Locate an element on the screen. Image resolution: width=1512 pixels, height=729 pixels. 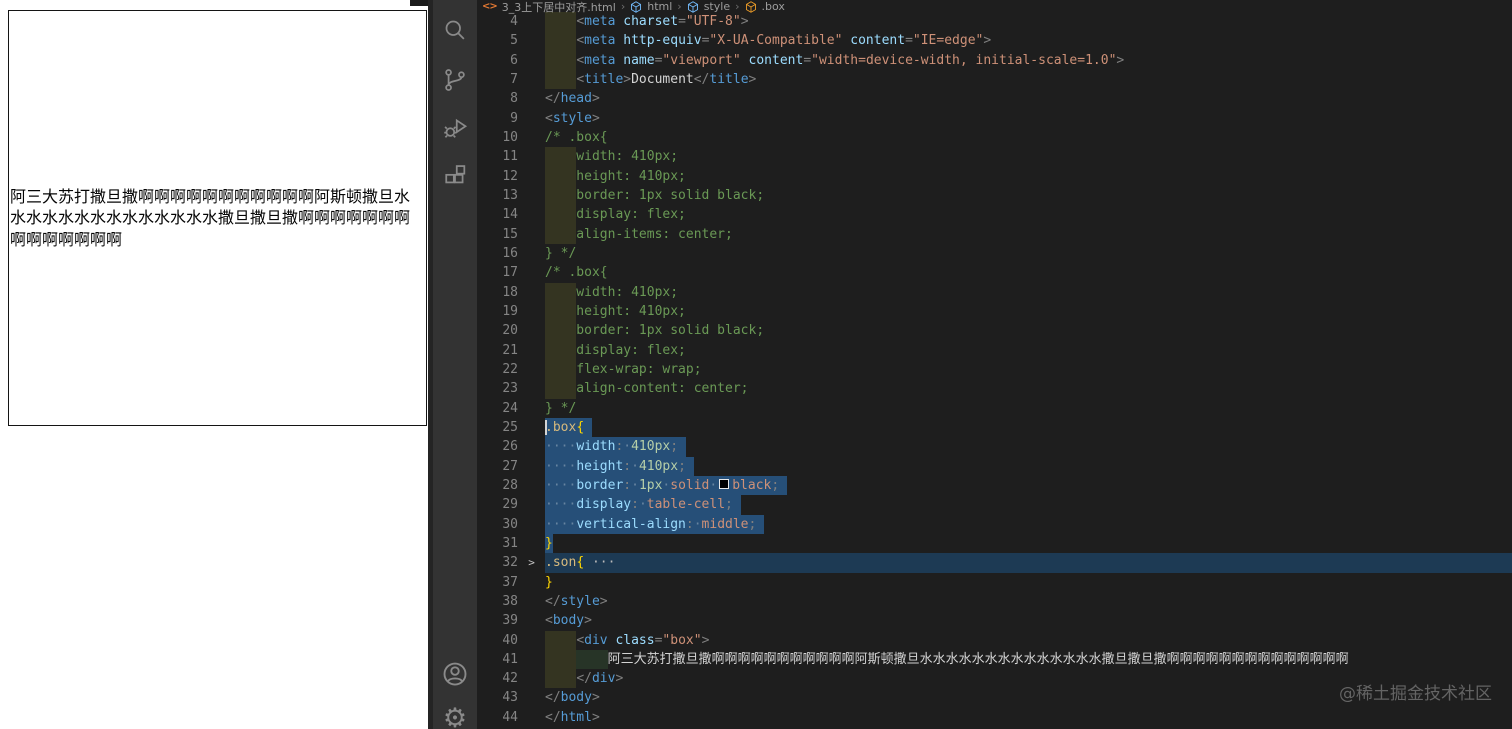
code-line: 22 flex-wrap: wrap; is located at coordinates (994, 369).